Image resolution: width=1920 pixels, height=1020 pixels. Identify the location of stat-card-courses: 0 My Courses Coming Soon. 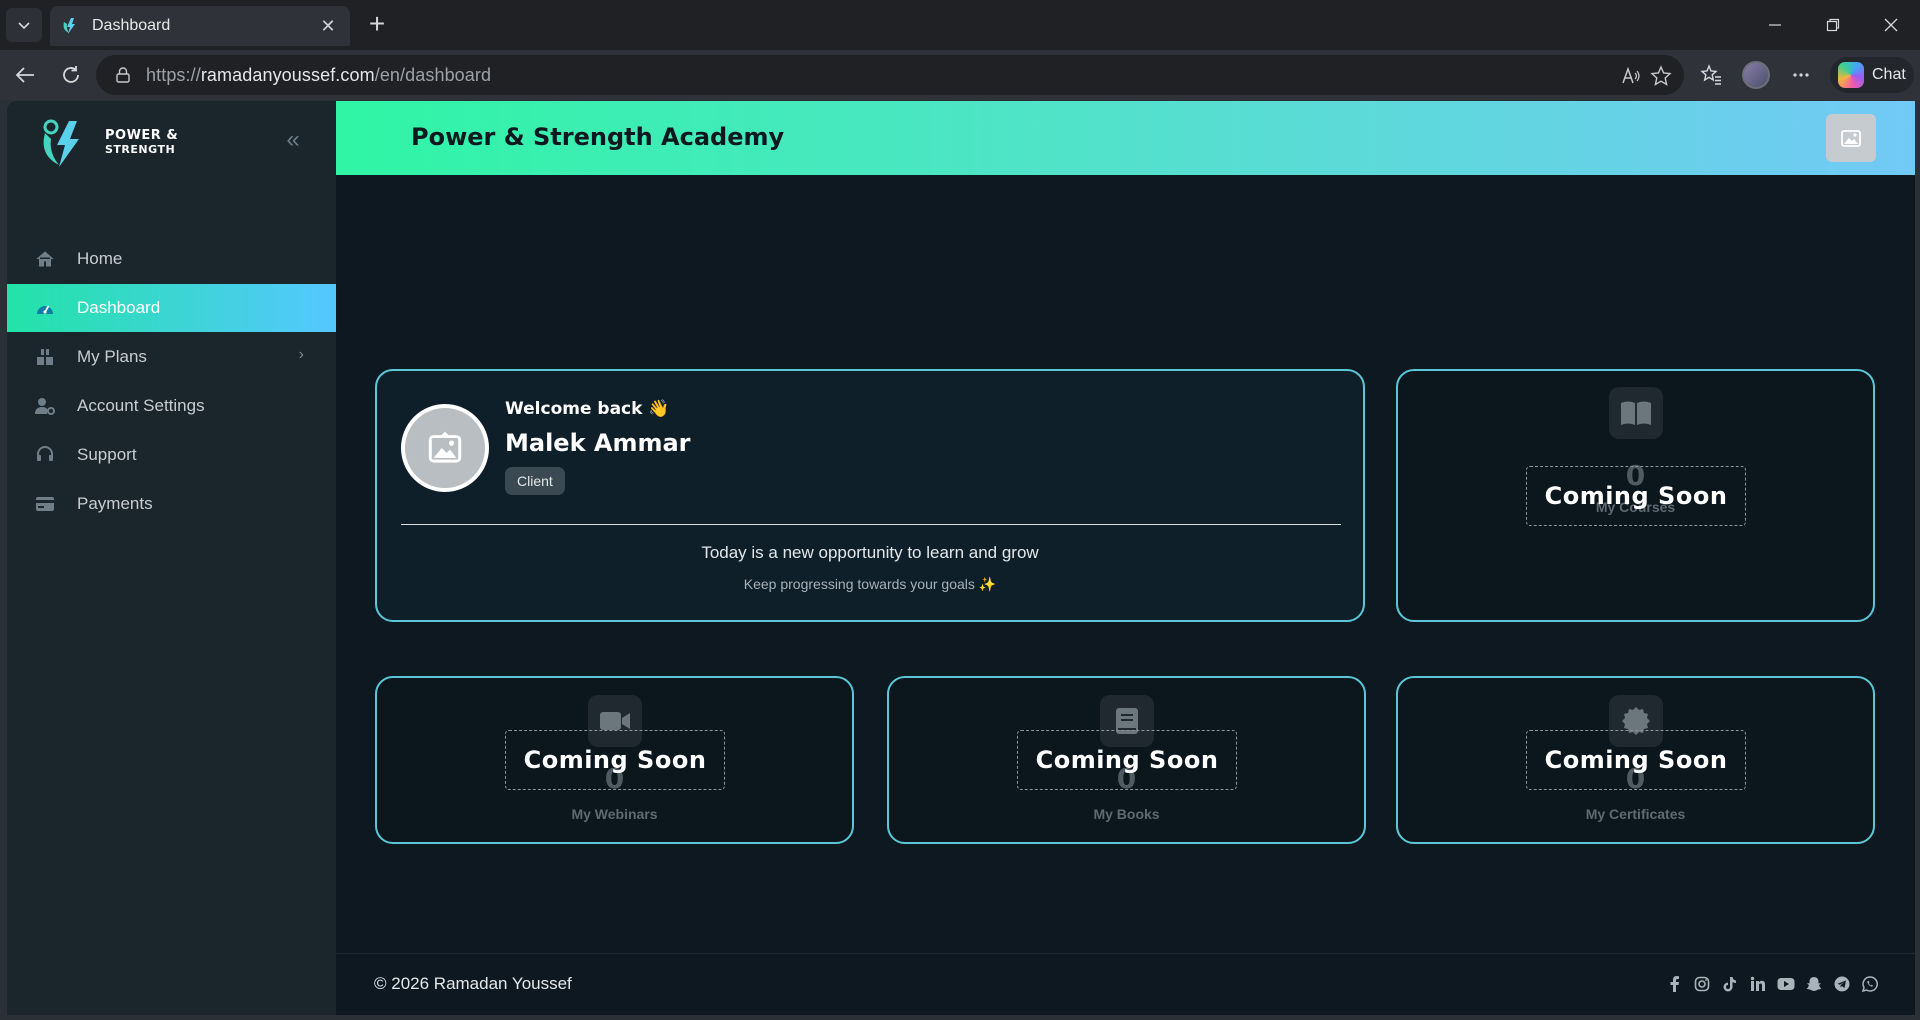
(1635, 495).